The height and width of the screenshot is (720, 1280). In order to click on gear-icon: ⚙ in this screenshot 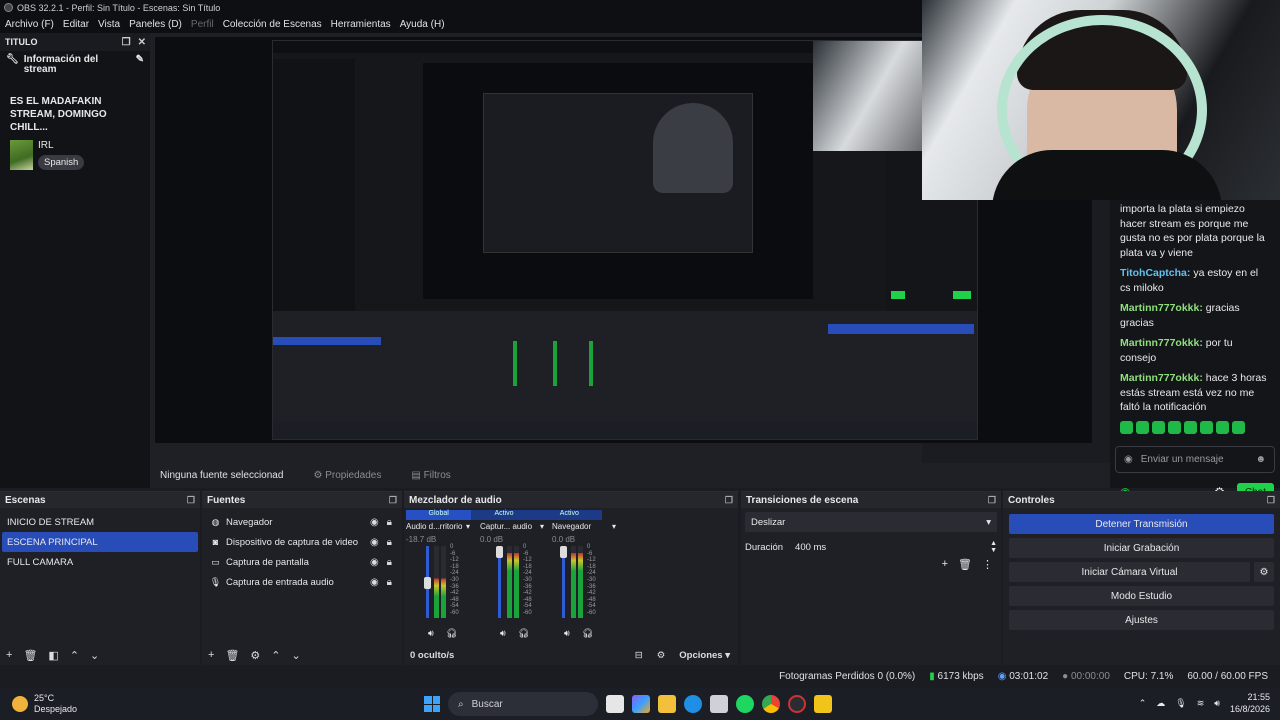, I will do `click(255, 655)`.